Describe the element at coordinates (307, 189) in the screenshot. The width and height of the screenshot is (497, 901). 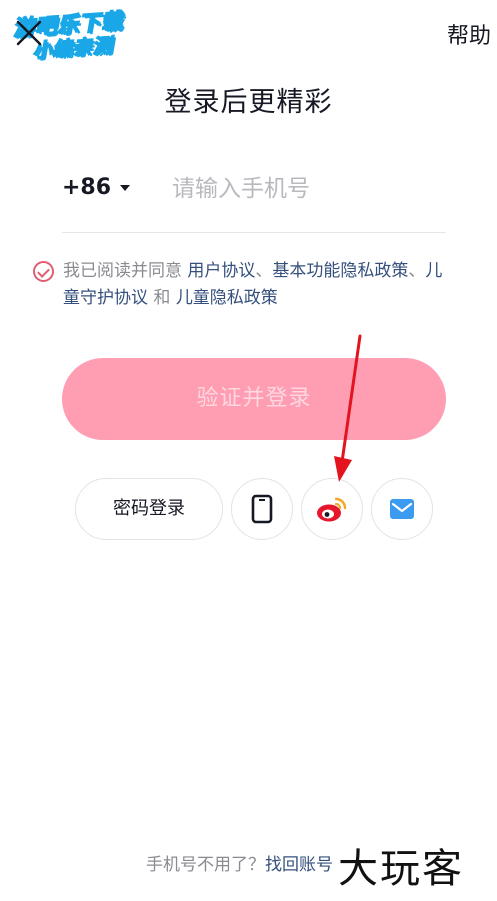
I see `phone-number-input` at that location.